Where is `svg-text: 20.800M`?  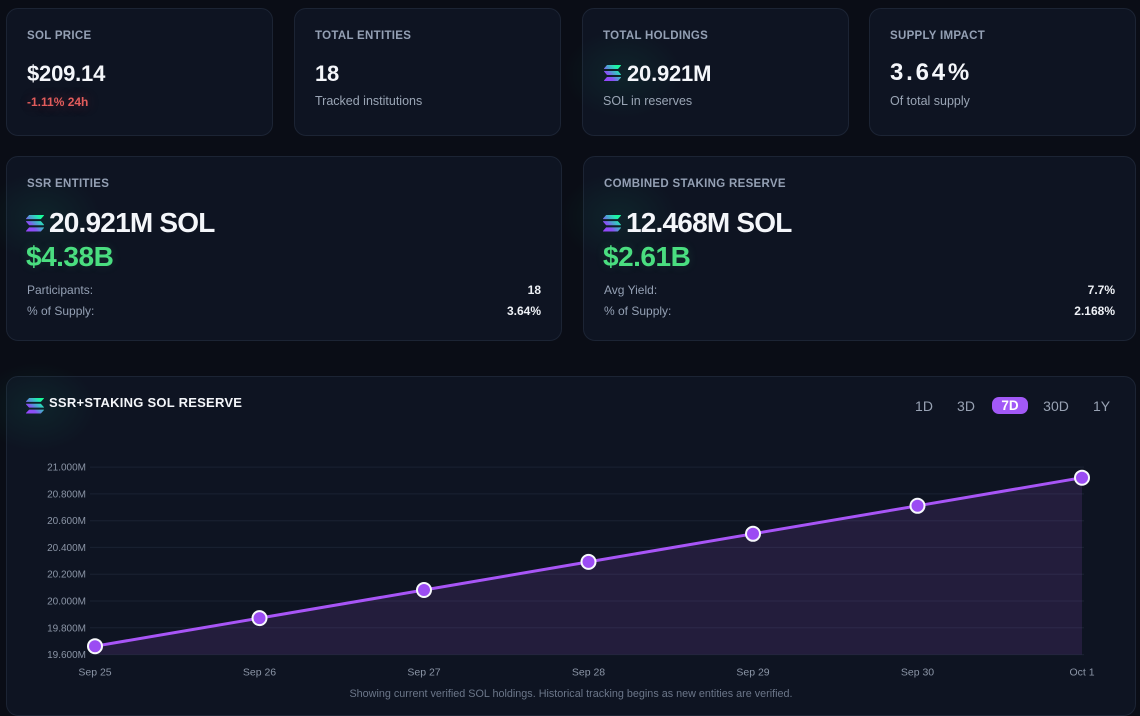
svg-text: 20.800M is located at coordinates (66, 494).